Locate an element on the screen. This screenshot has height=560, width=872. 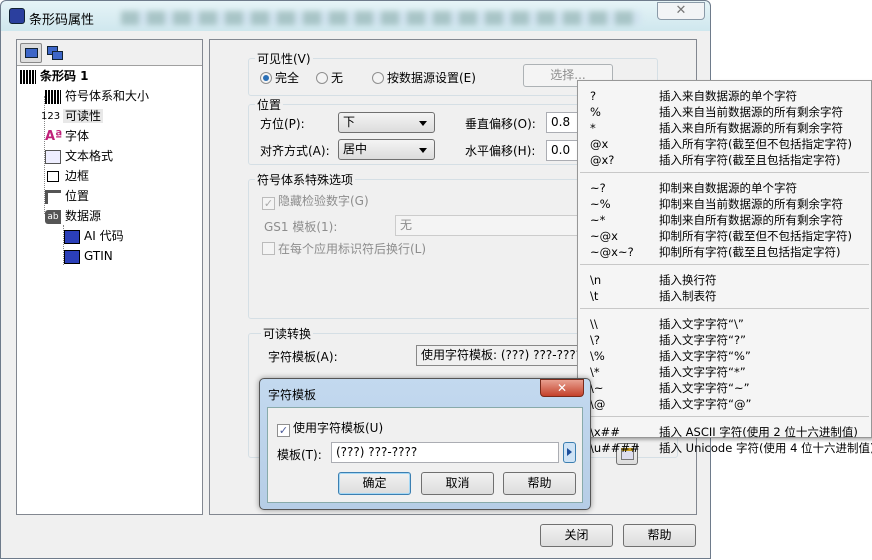
menu-item: \\ 插入文字字符“\” is located at coordinates (724, 324).